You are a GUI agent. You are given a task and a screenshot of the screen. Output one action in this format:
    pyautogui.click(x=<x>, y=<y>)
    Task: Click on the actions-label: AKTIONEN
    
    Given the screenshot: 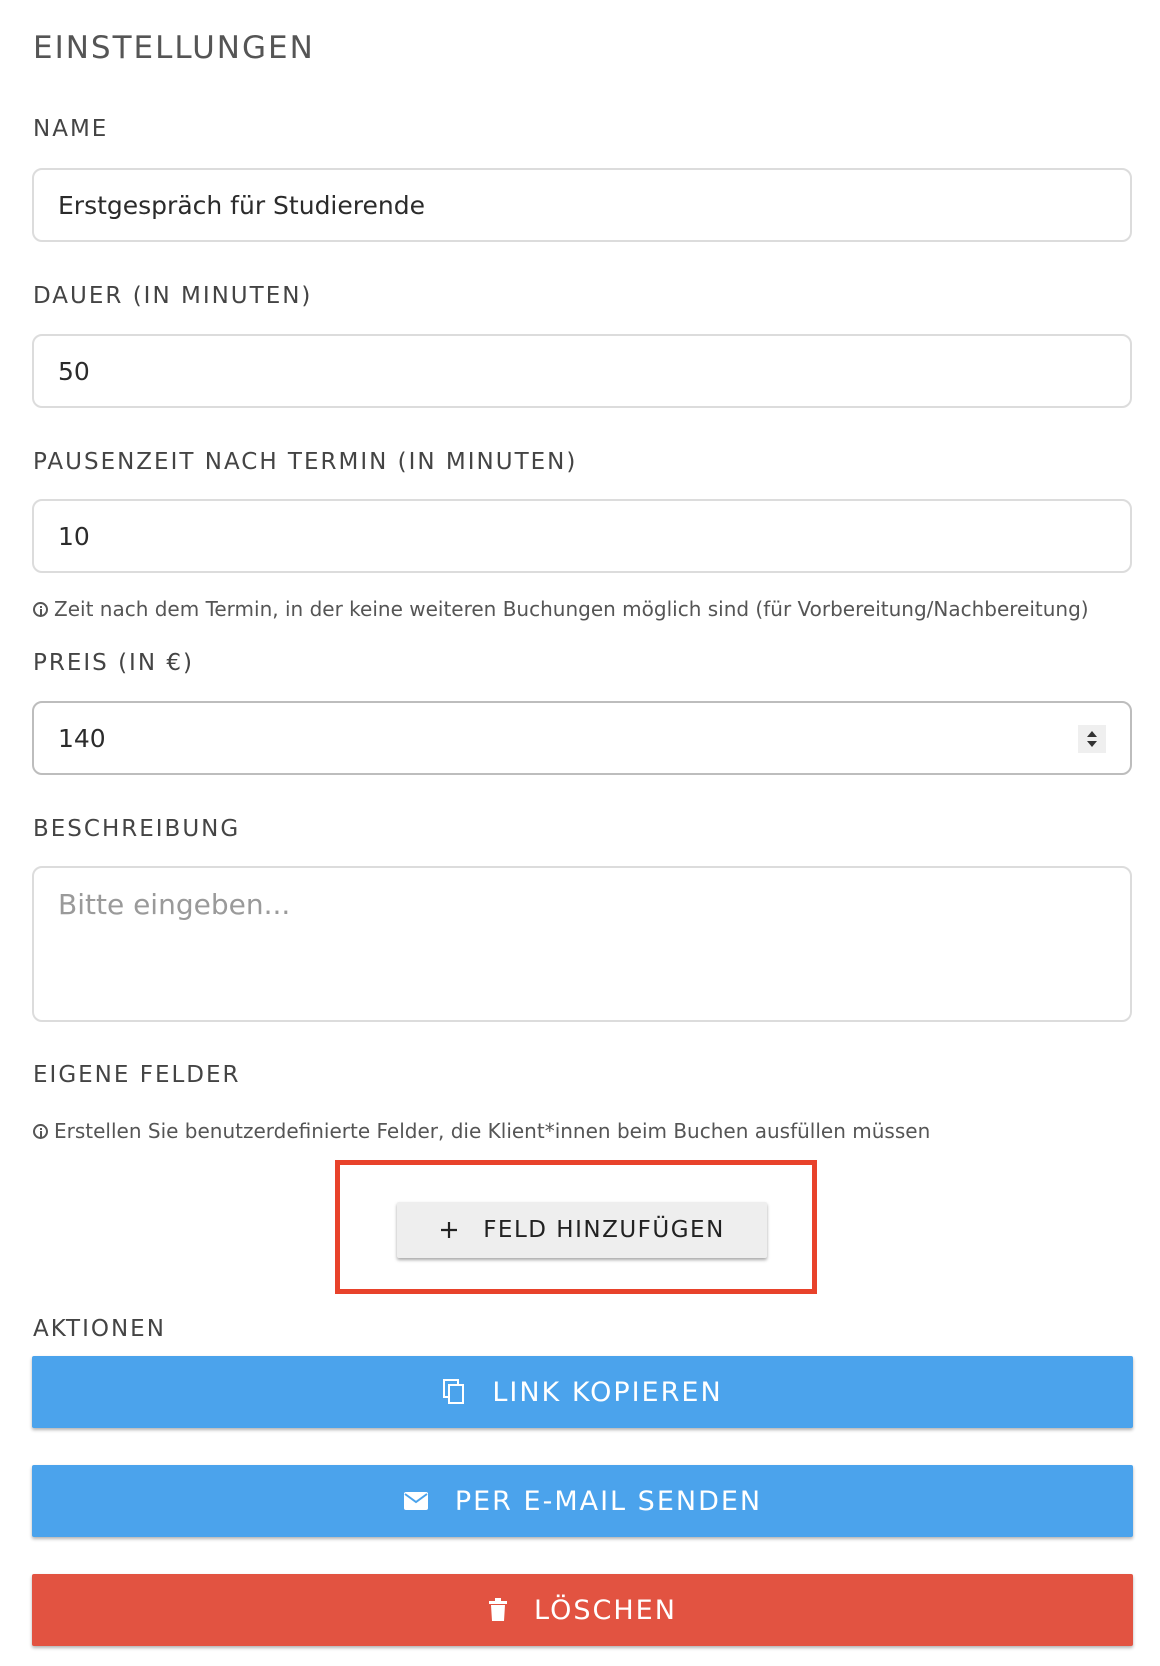 What is the action you would take?
    pyautogui.click(x=99, y=1329)
    